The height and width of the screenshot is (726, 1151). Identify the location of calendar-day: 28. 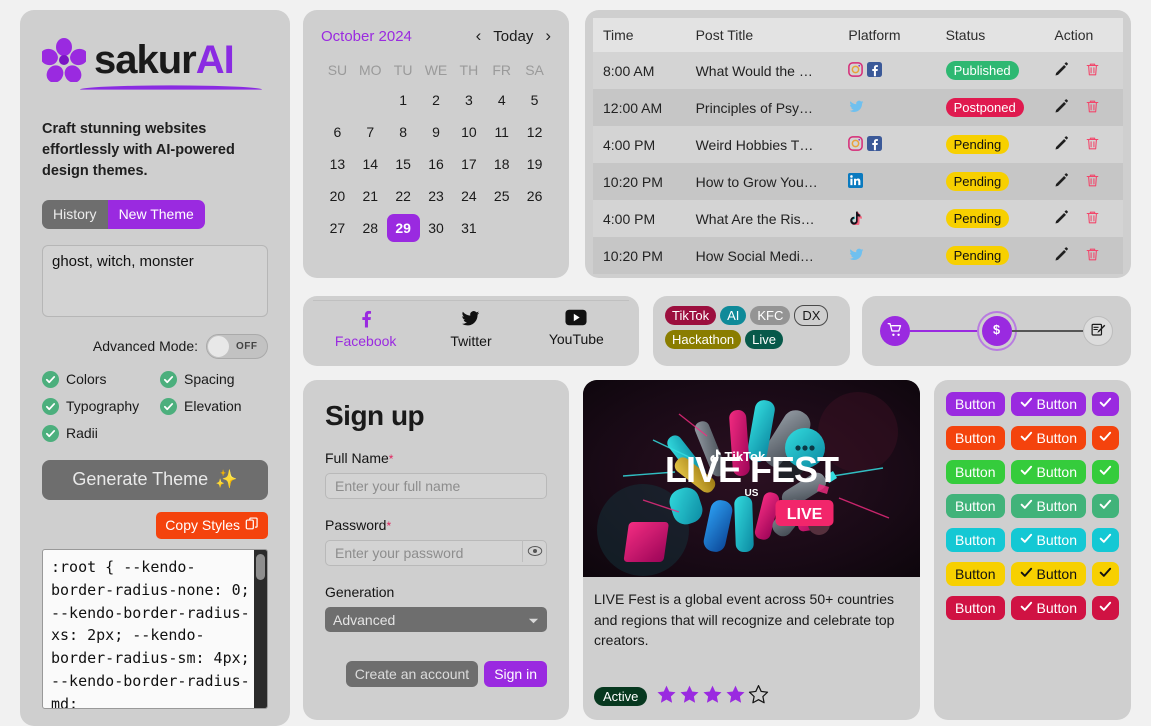
(370, 228).